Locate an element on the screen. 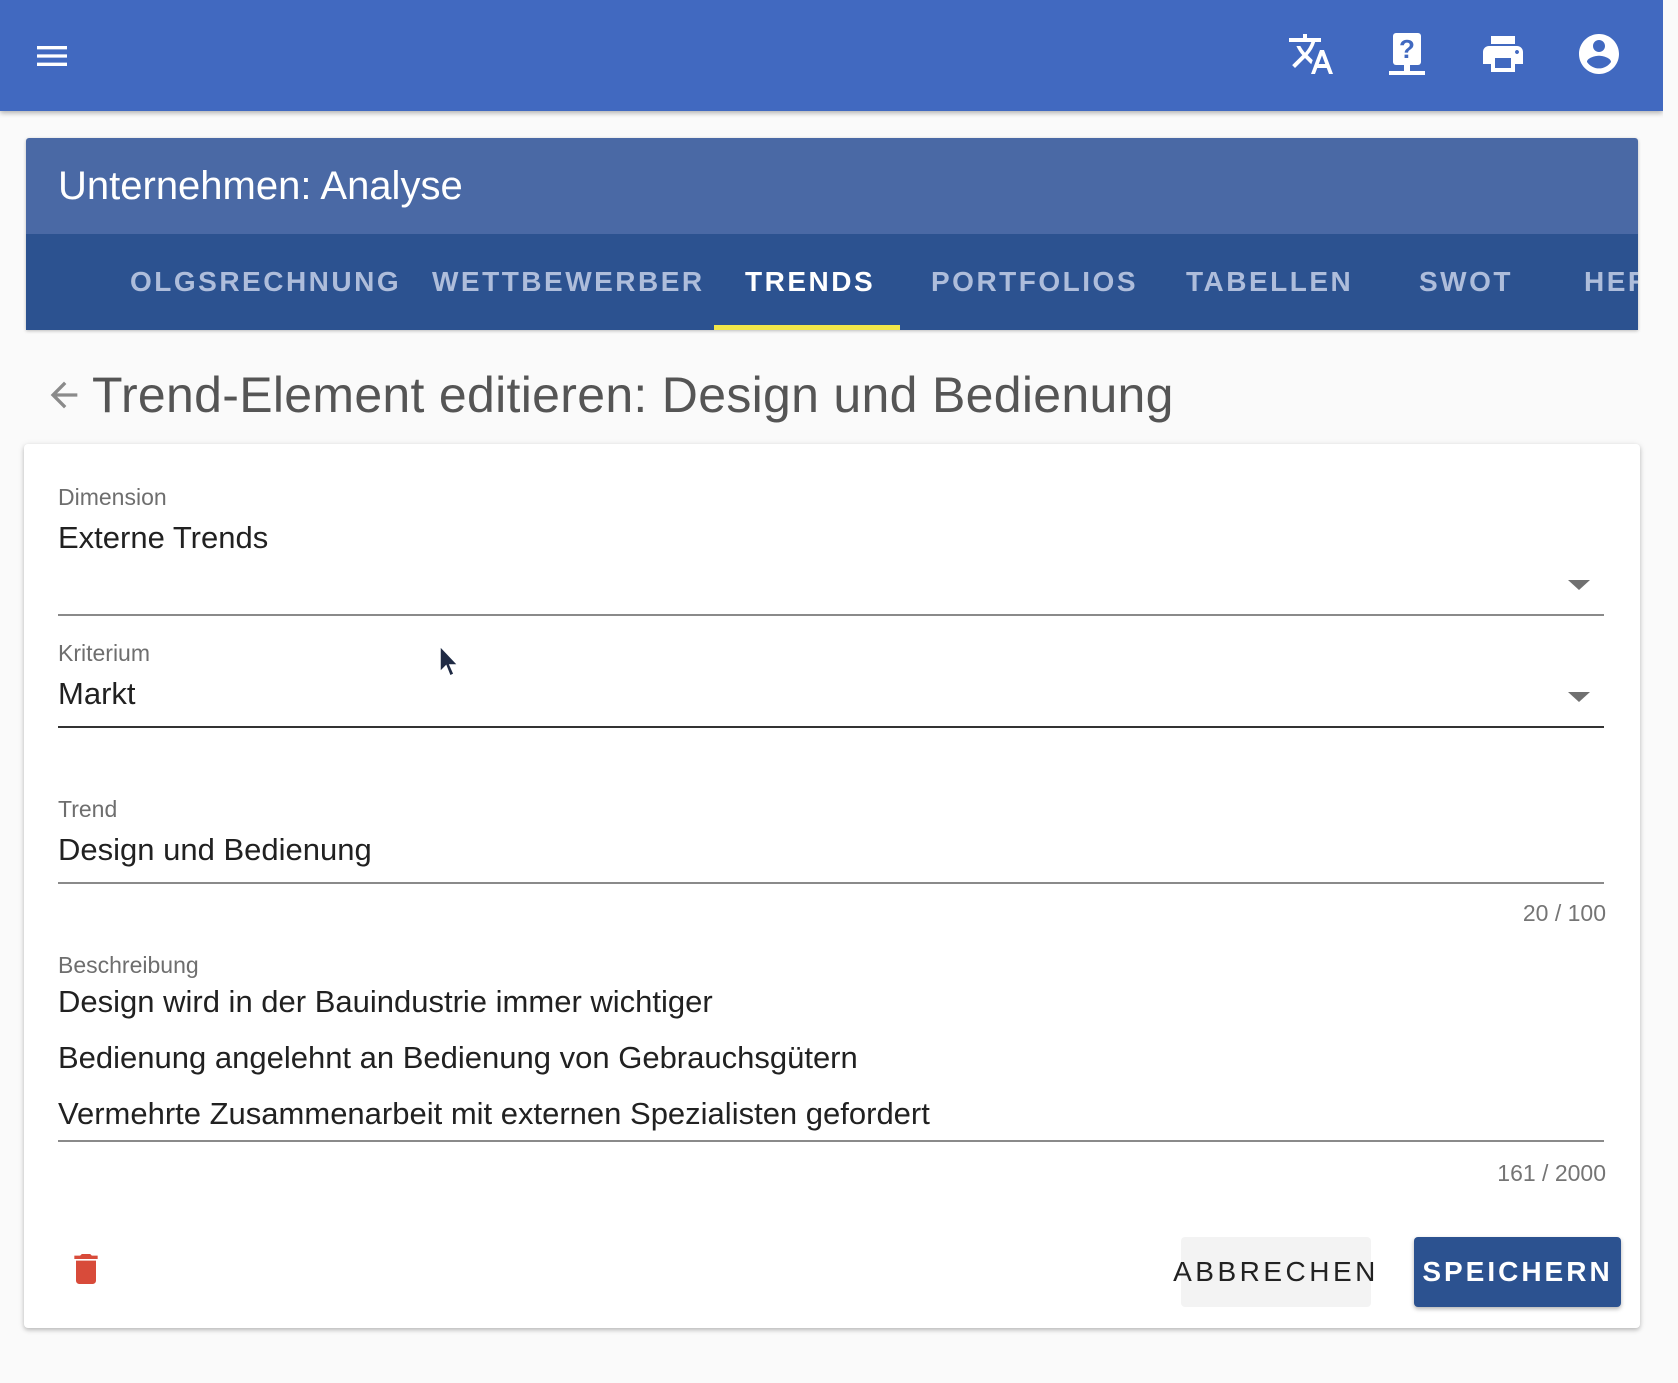 The height and width of the screenshot is (1383, 1678). kriterium-select: Kriterium Markt is located at coordinates (831, 695).